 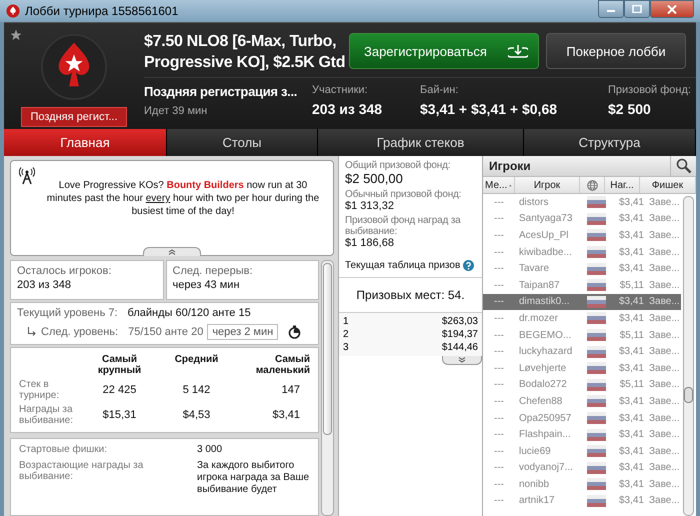 I want to click on payout-title: Текущая таблица призов, so click(x=402, y=265).